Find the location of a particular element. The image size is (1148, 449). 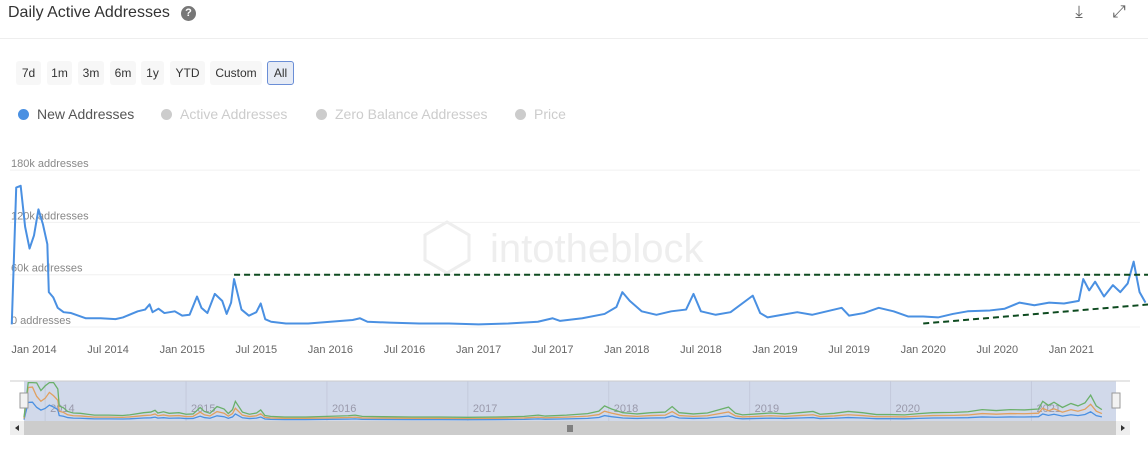

x-tick-label: Jul 2014 is located at coordinates (108, 350).